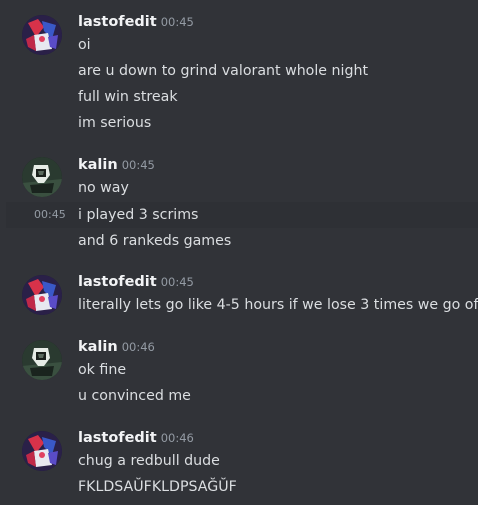 Image resolution: width=478 pixels, height=505 pixels. What do you see at coordinates (155, 241) in the screenshot?
I see `message-text: and 6 rankeds games` at bounding box center [155, 241].